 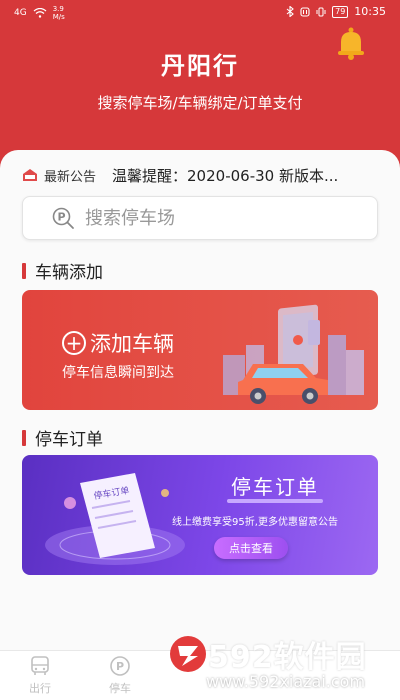 What do you see at coordinates (200, 103) in the screenshot?
I see `app-subtitle: 搜索停车场/车辆绑定/订单支付` at bounding box center [200, 103].